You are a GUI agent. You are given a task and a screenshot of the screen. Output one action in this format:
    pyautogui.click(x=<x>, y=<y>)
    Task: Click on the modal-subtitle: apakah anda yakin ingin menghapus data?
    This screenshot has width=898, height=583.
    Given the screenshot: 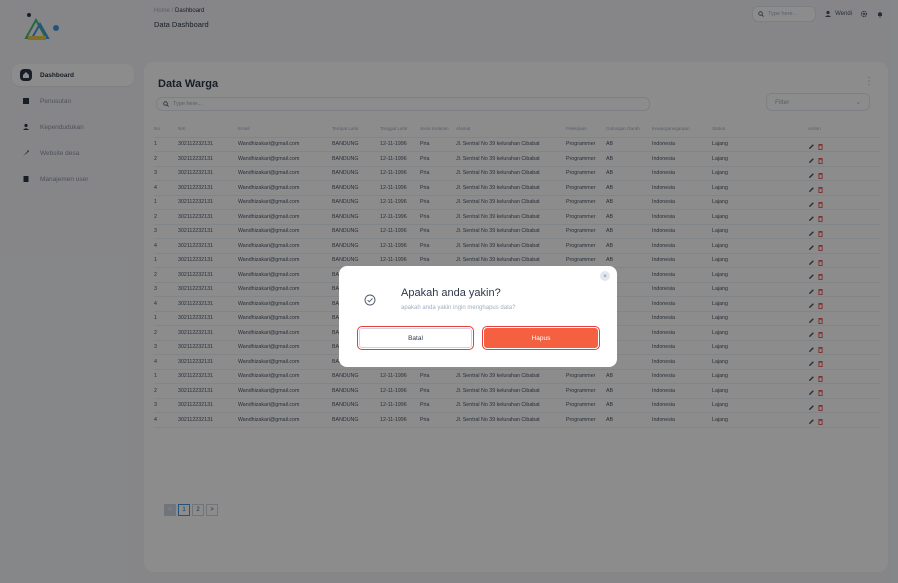 What is the action you would take?
    pyautogui.click(x=458, y=308)
    